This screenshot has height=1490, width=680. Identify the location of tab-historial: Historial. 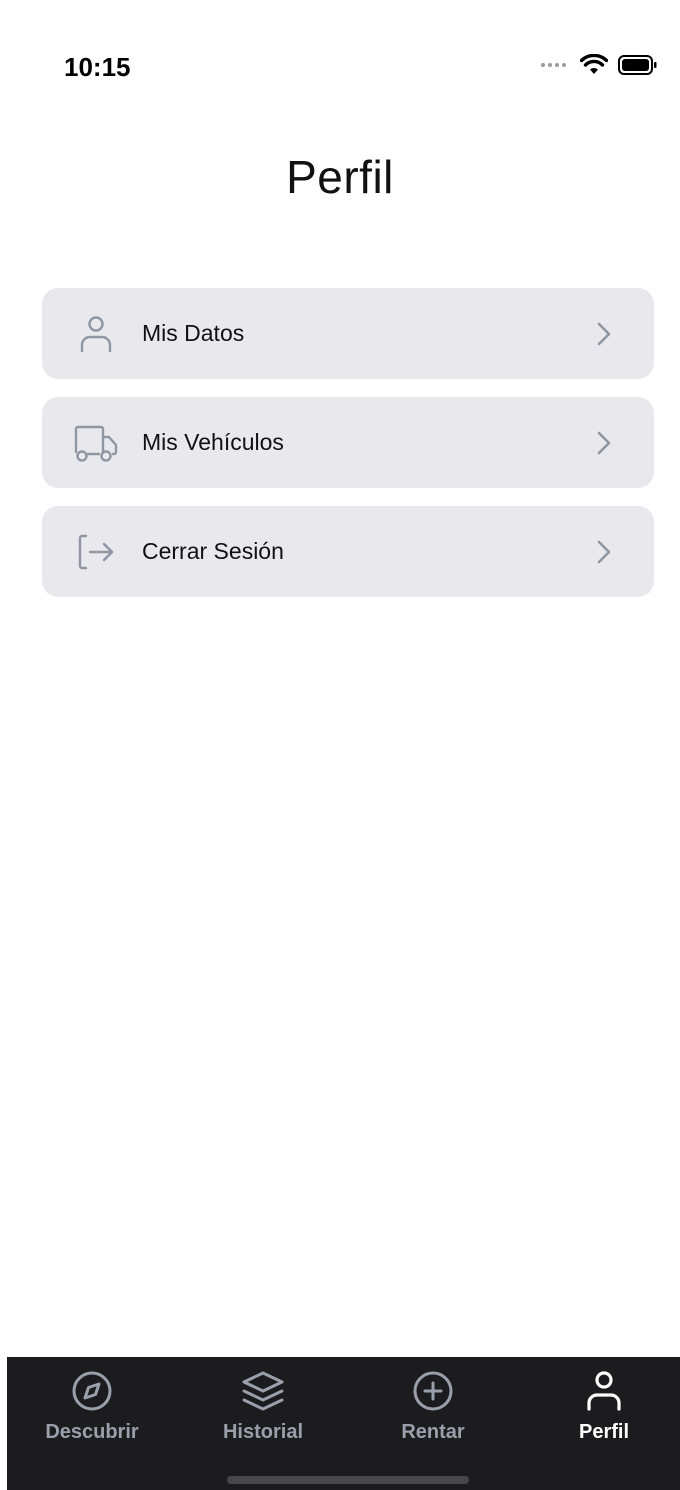
(263, 1407).